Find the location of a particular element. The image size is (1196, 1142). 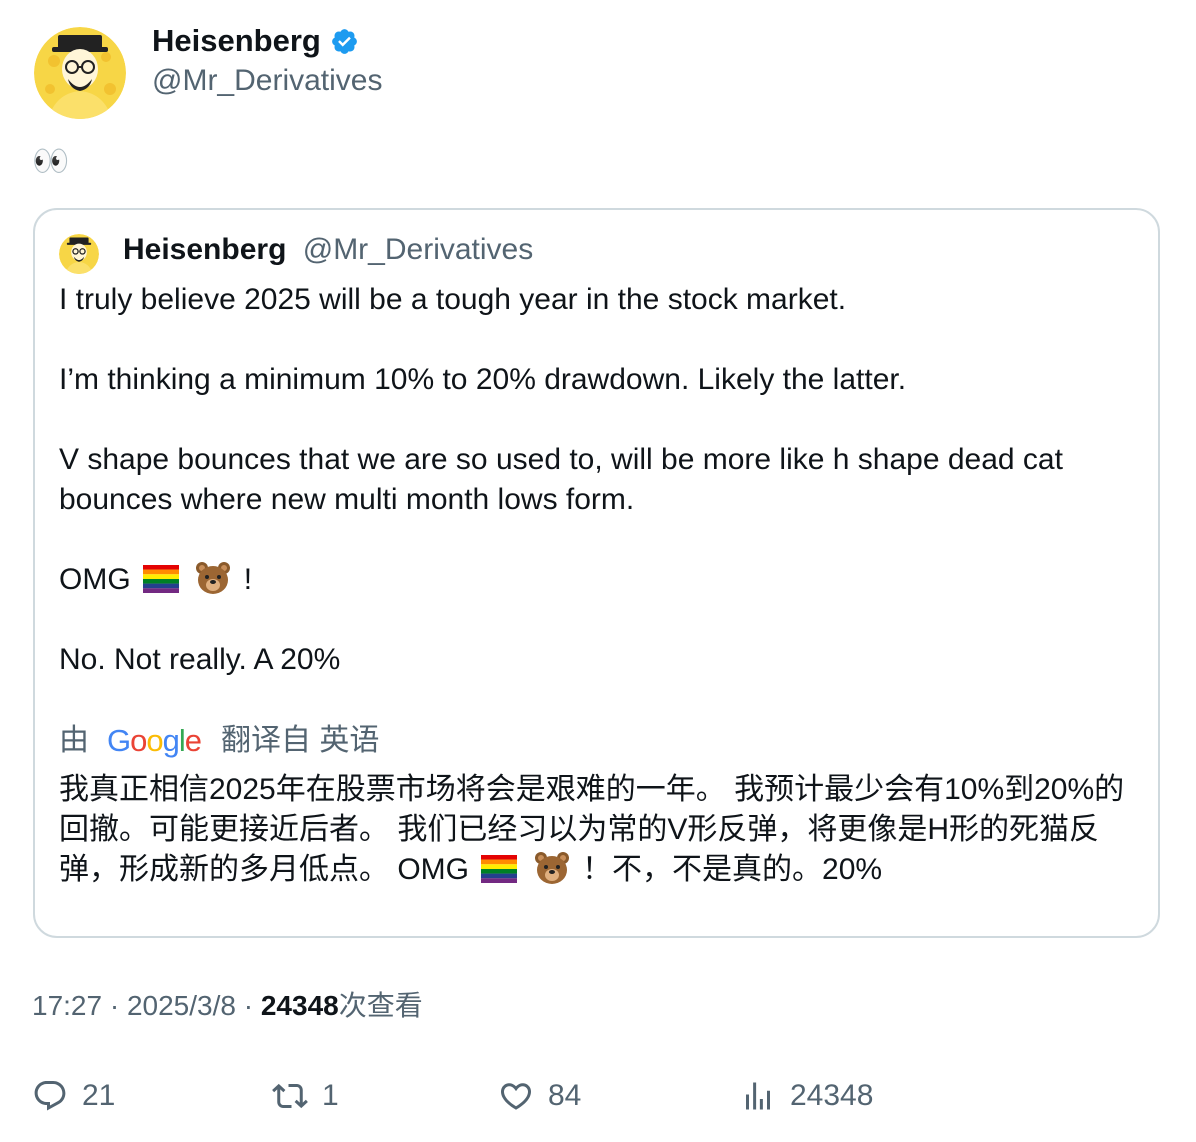

bar-chart-icon is located at coordinates (758, 1096).